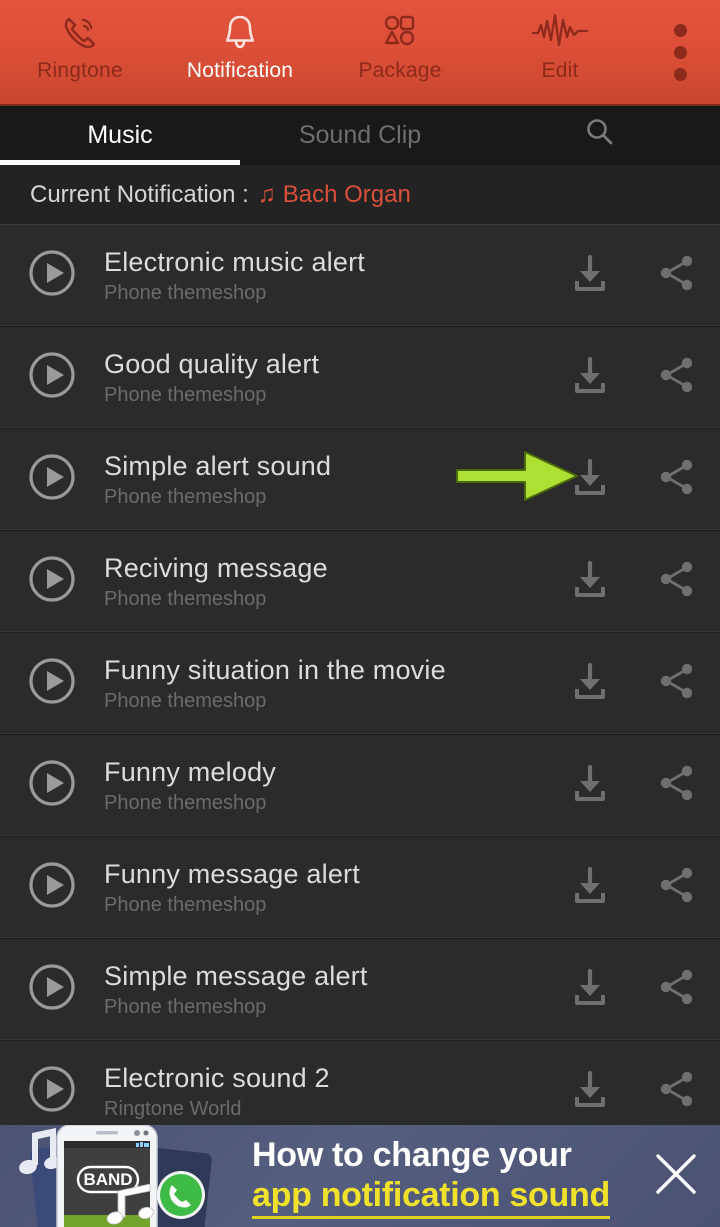 This screenshot has height=1227, width=720. What do you see at coordinates (240, 70) in the screenshot?
I see `top-nav-label-notification: Notification` at bounding box center [240, 70].